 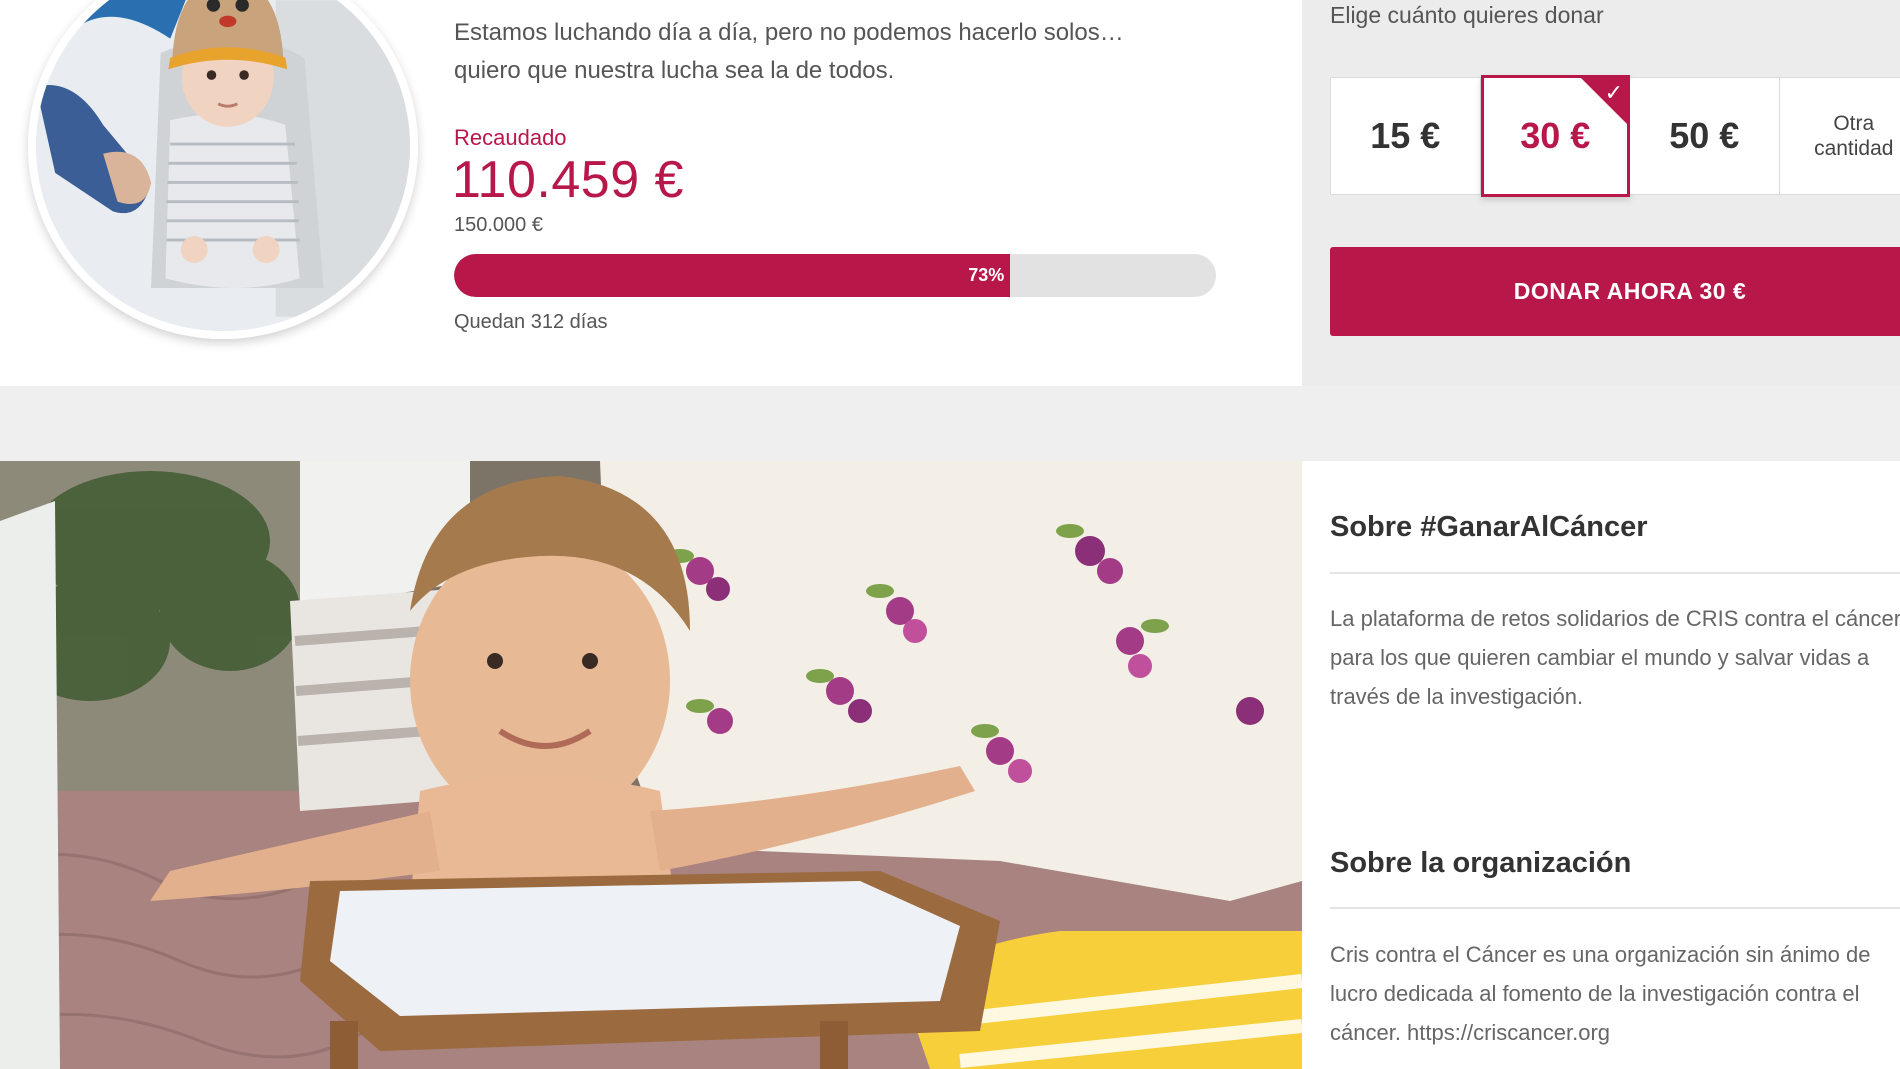 I want to click on amount-option-15: 15 €, so click(x=1406, y=136).